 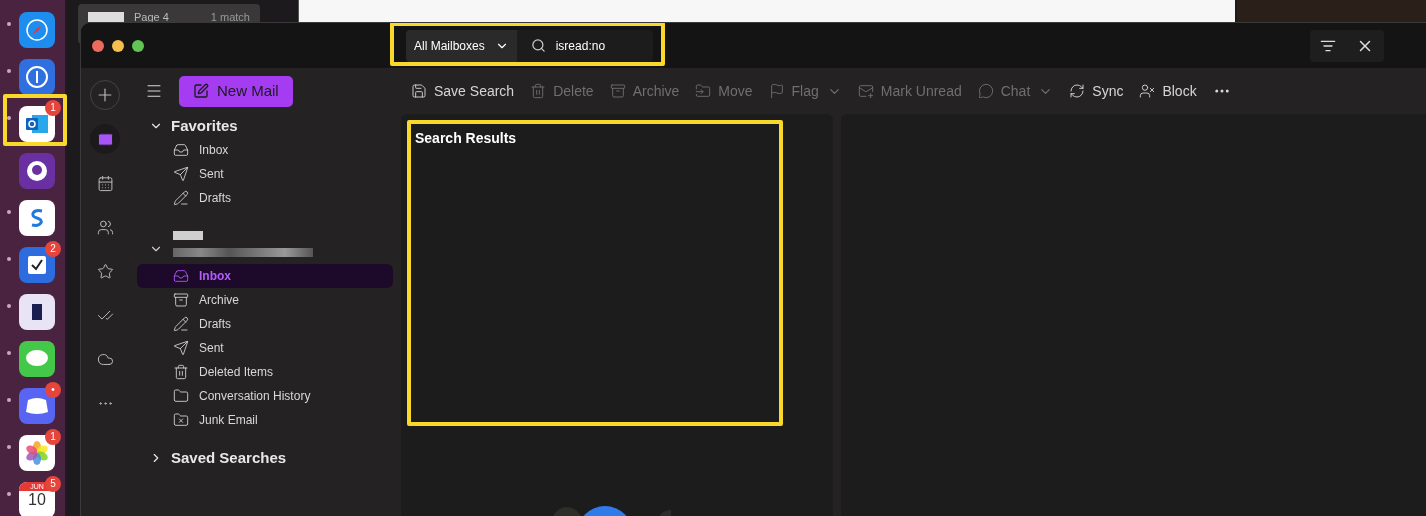 What do you see at coordinates (419, 91) in the screenshot?
I see `save-icon` at bounding box center [419, 91].